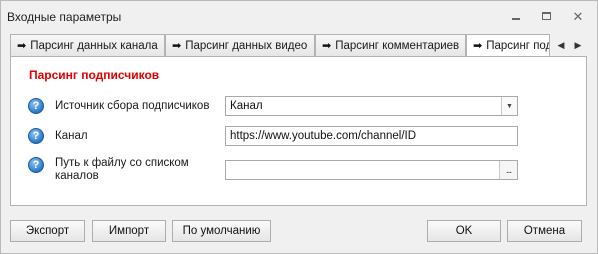 Image resolution: width=598 pixels, height=254 pixels. I want to click on ok-button: OK, so click(464, 231).